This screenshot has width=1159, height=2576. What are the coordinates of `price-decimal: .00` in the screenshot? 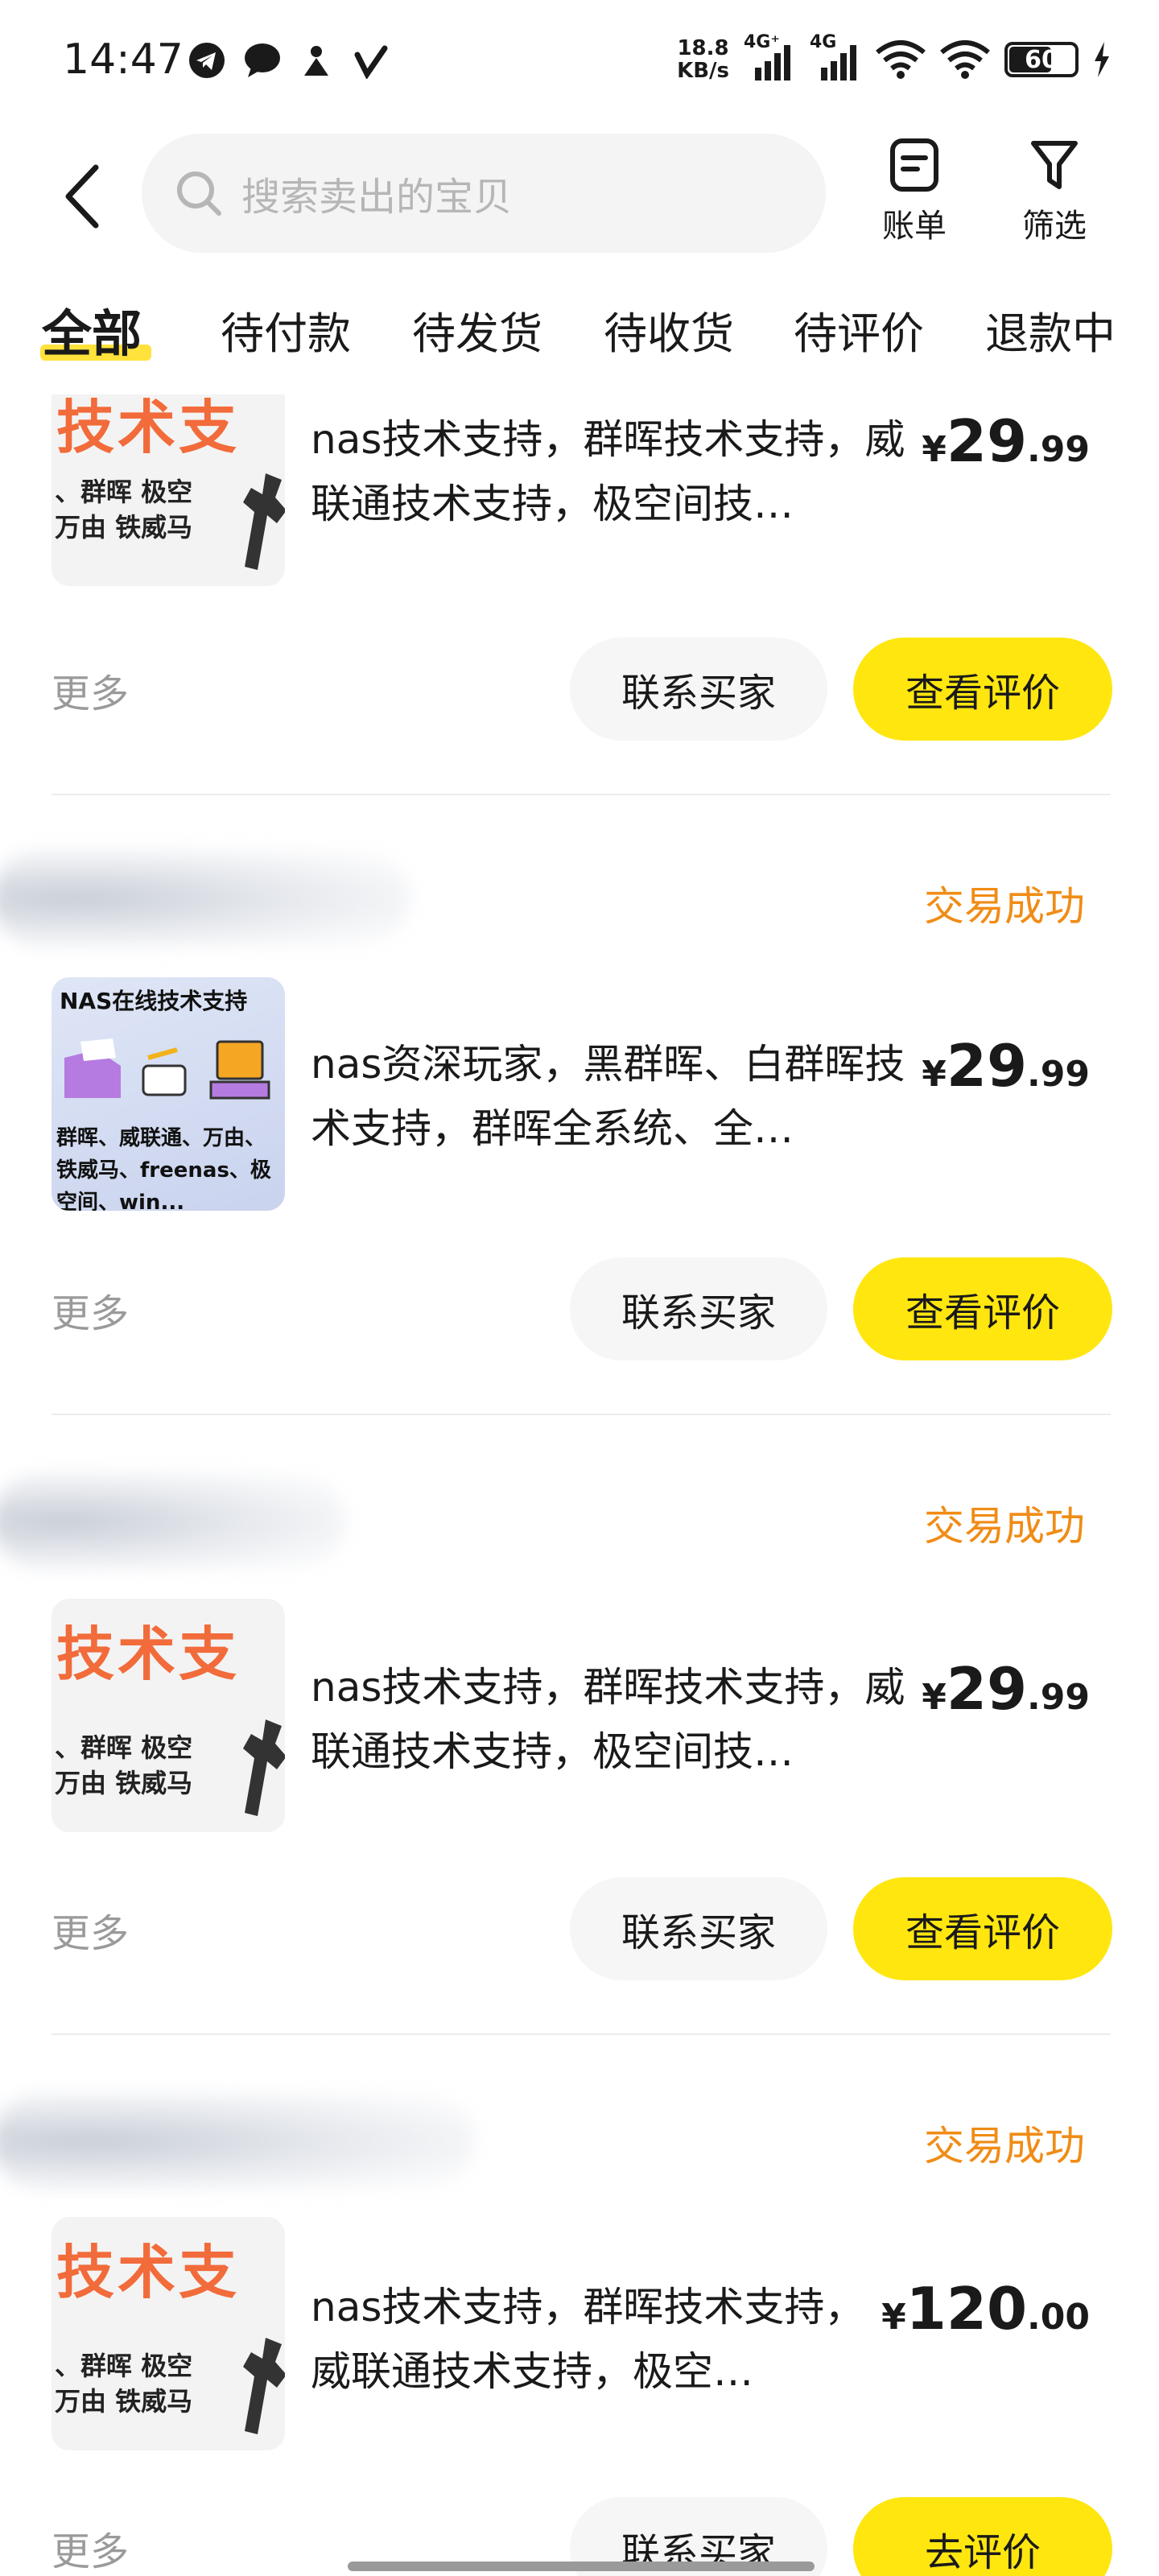 It's located at (1058, 2317).